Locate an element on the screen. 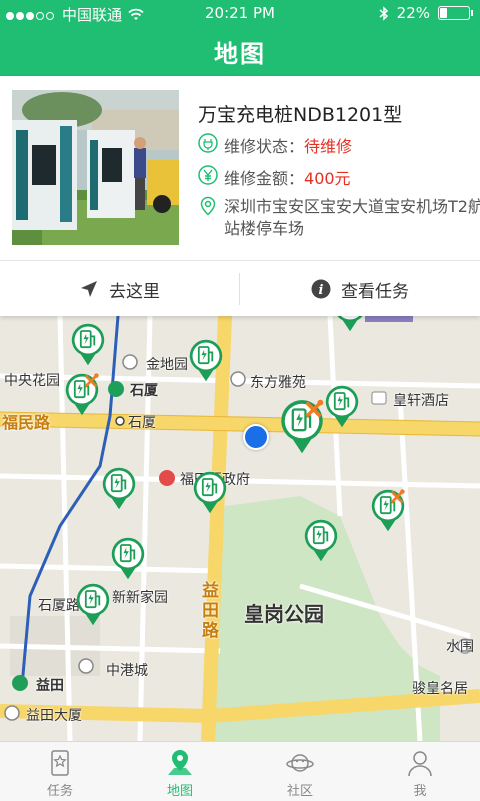 This screenshot has width=480, height=801. battery-icon is located at coordinates (455, 13).